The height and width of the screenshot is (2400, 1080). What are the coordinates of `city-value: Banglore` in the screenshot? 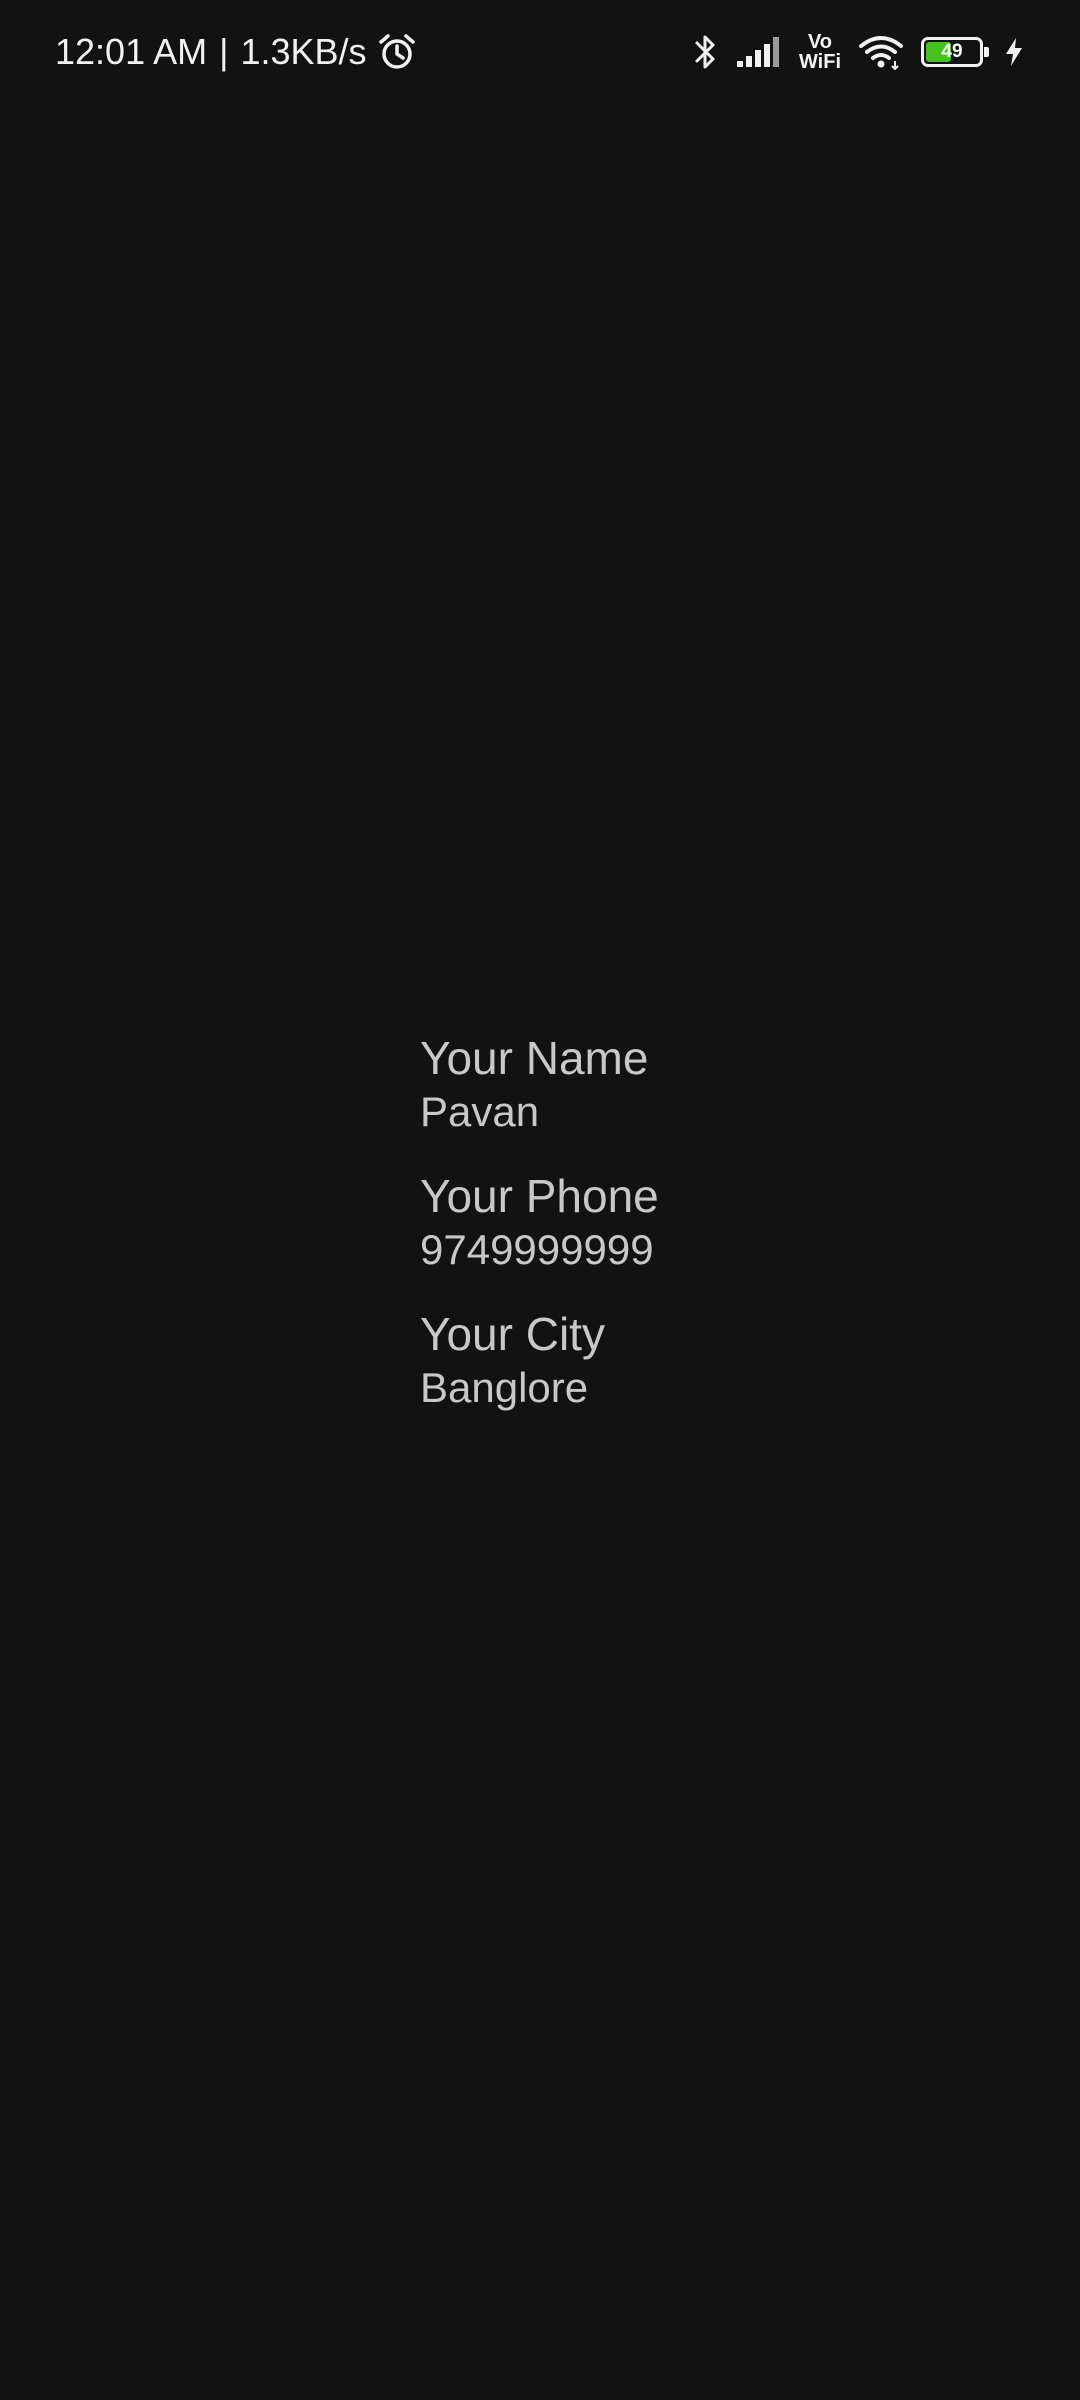 It's located at (504, 1387).